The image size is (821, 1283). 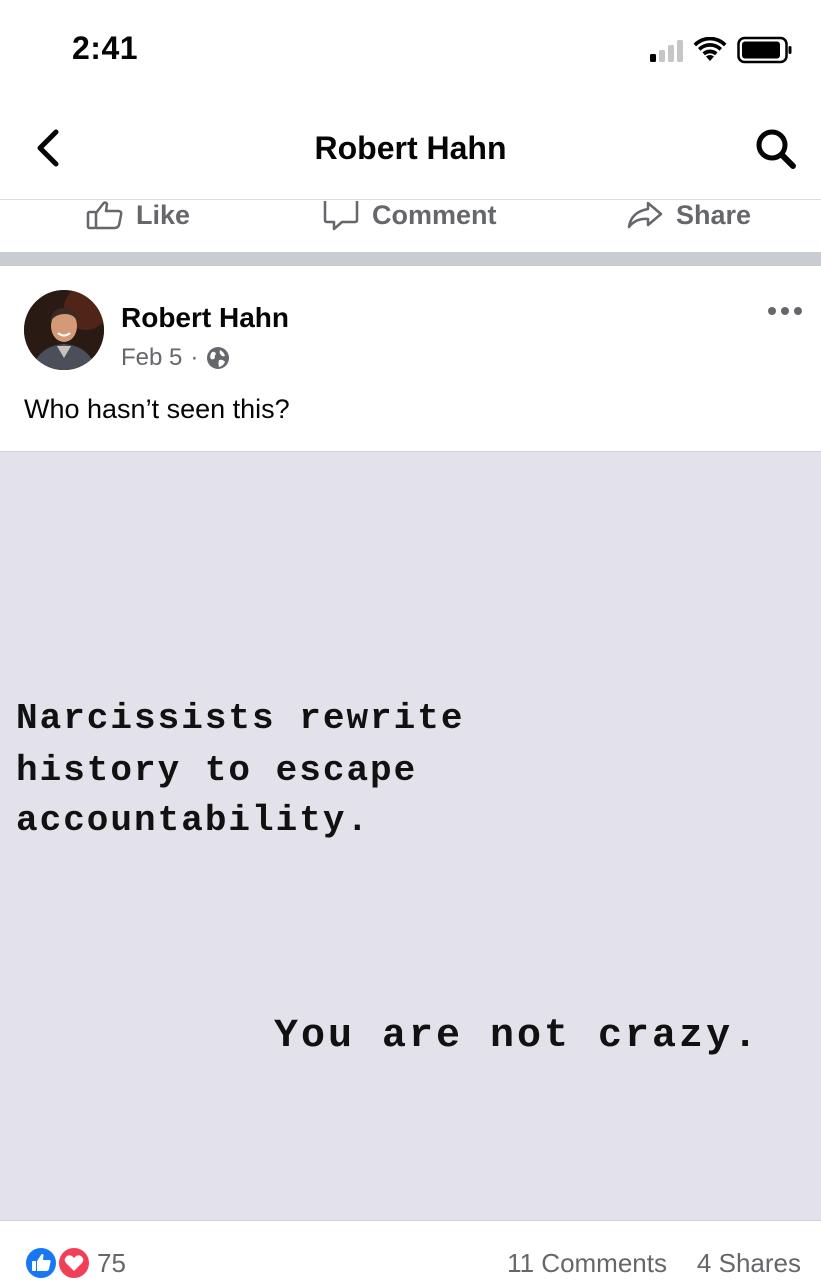 I want to click on like-label: Like, so click(x=163, y=214).